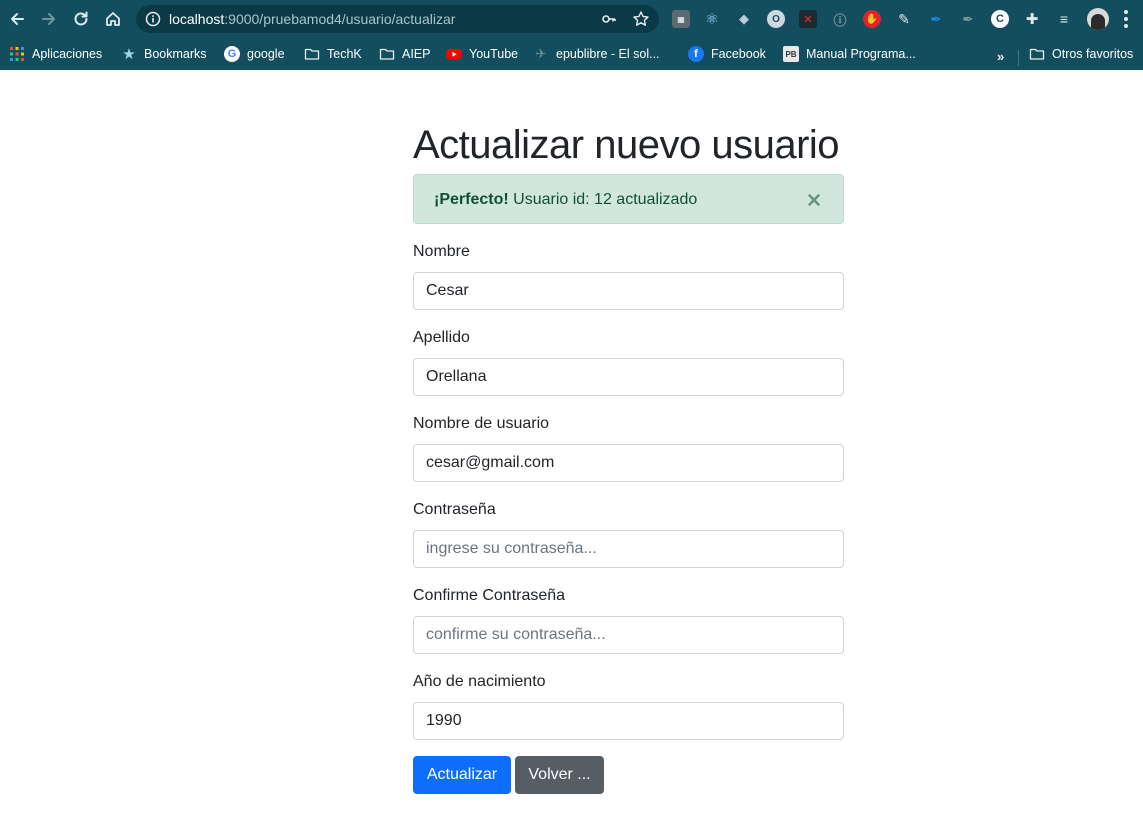  What do you see at coordinates (441, 251) in the screenshot?
I see `nombre-label: Nombre` at bounding box center [441, 251].